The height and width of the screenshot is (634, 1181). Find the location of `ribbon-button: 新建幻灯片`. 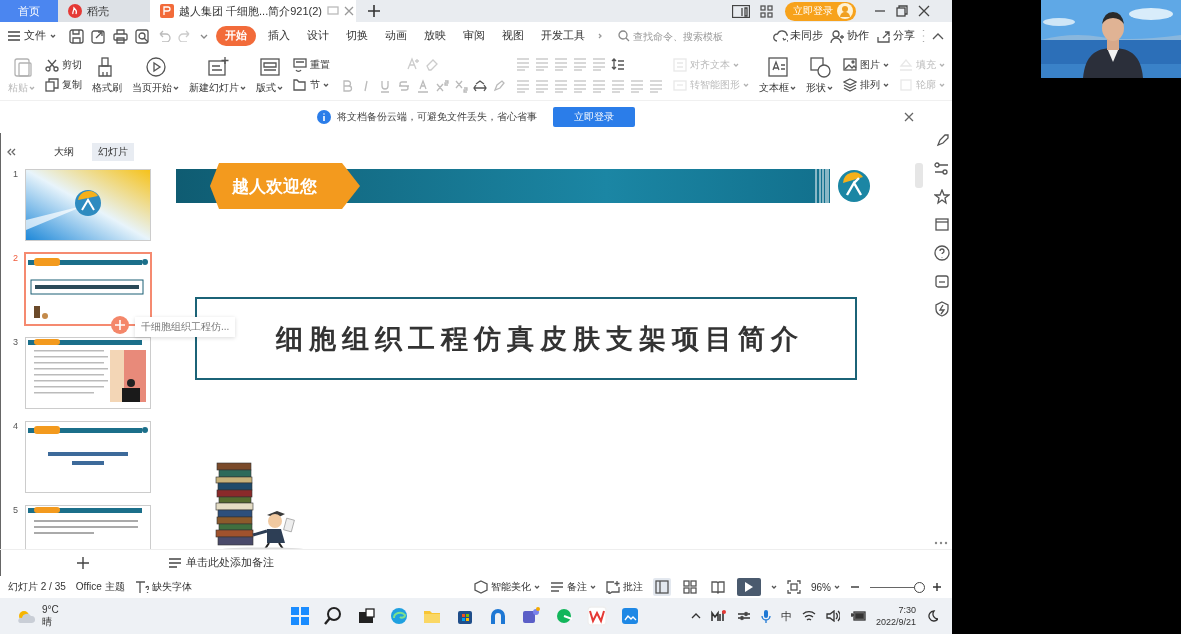

ribbon-button: 新建幻灯片 is located at coordinates (217, 75).